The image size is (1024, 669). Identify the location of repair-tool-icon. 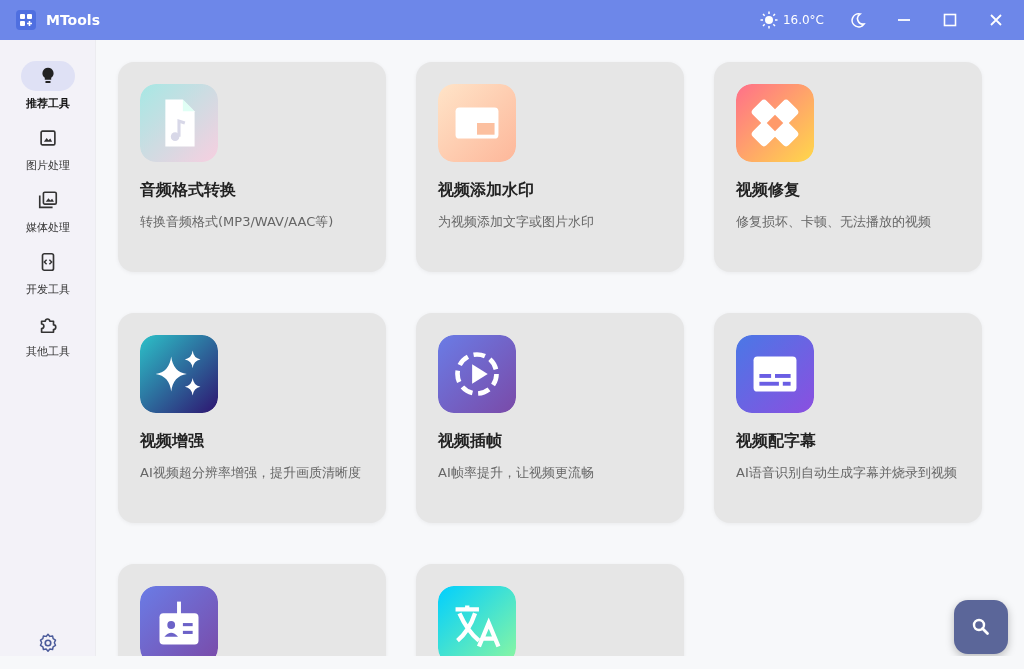
(775, 123).